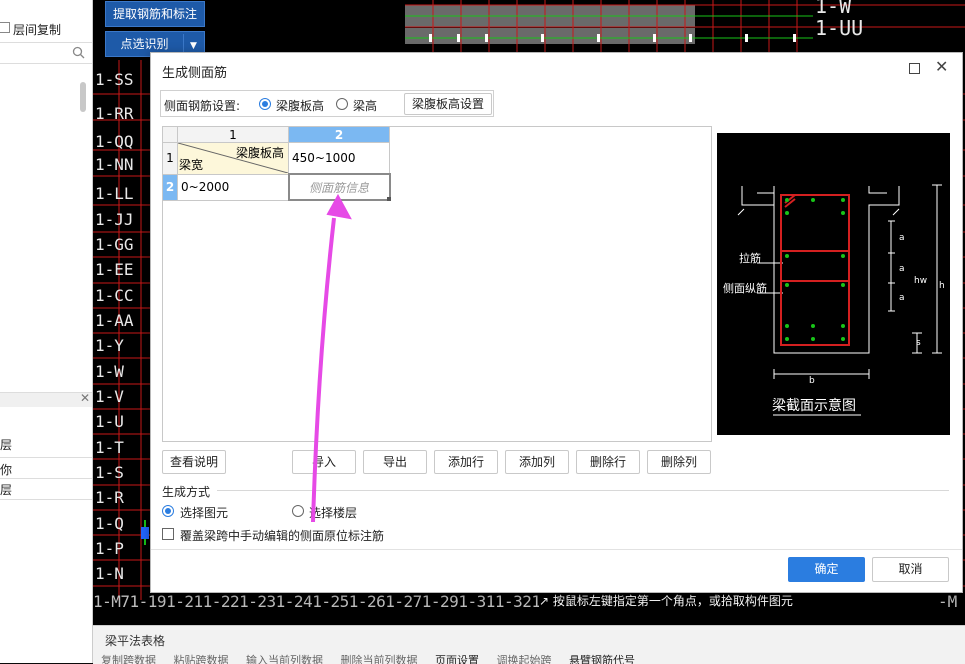 Image resolution: width=965 pixels, height=664 pixels. I want to click on view-help-button: 查看说明, so click(194, 462).